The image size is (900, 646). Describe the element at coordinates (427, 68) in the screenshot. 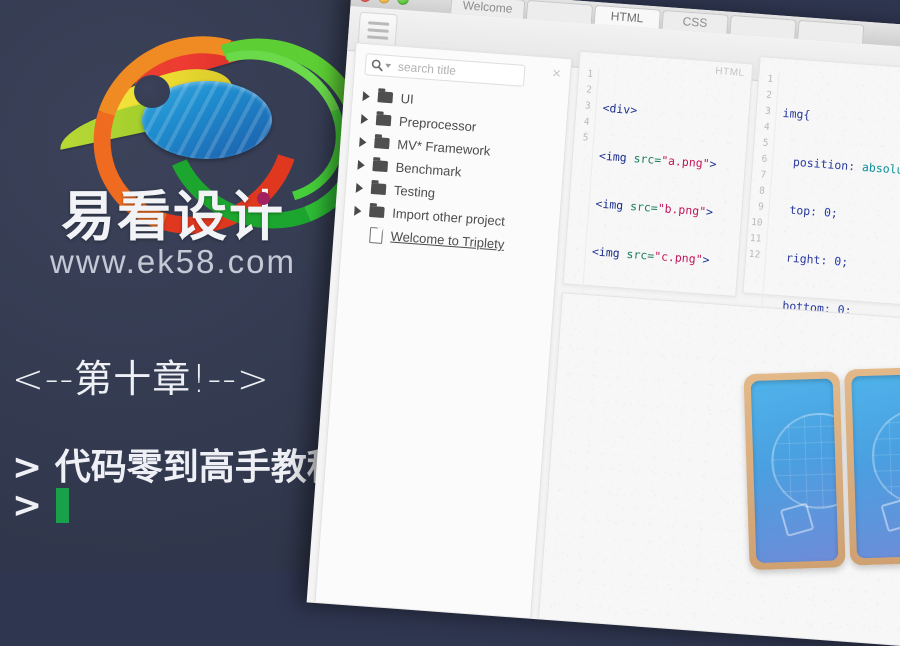

I see `search-placeholder: search title` at that location.